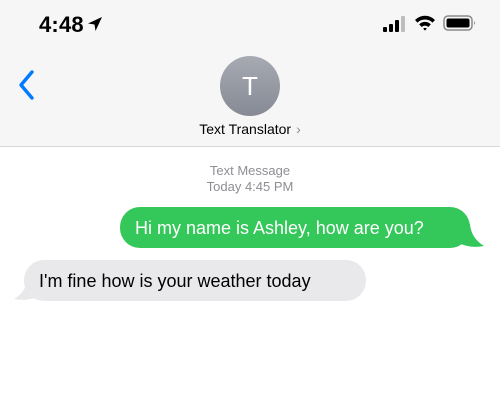 Image resolution: width=500 pixels, height=404 pixels. What do you see at coordinates (95, 24) in the screenshot?
I see `location-arrow-icon` at bounding box center [95, 24].